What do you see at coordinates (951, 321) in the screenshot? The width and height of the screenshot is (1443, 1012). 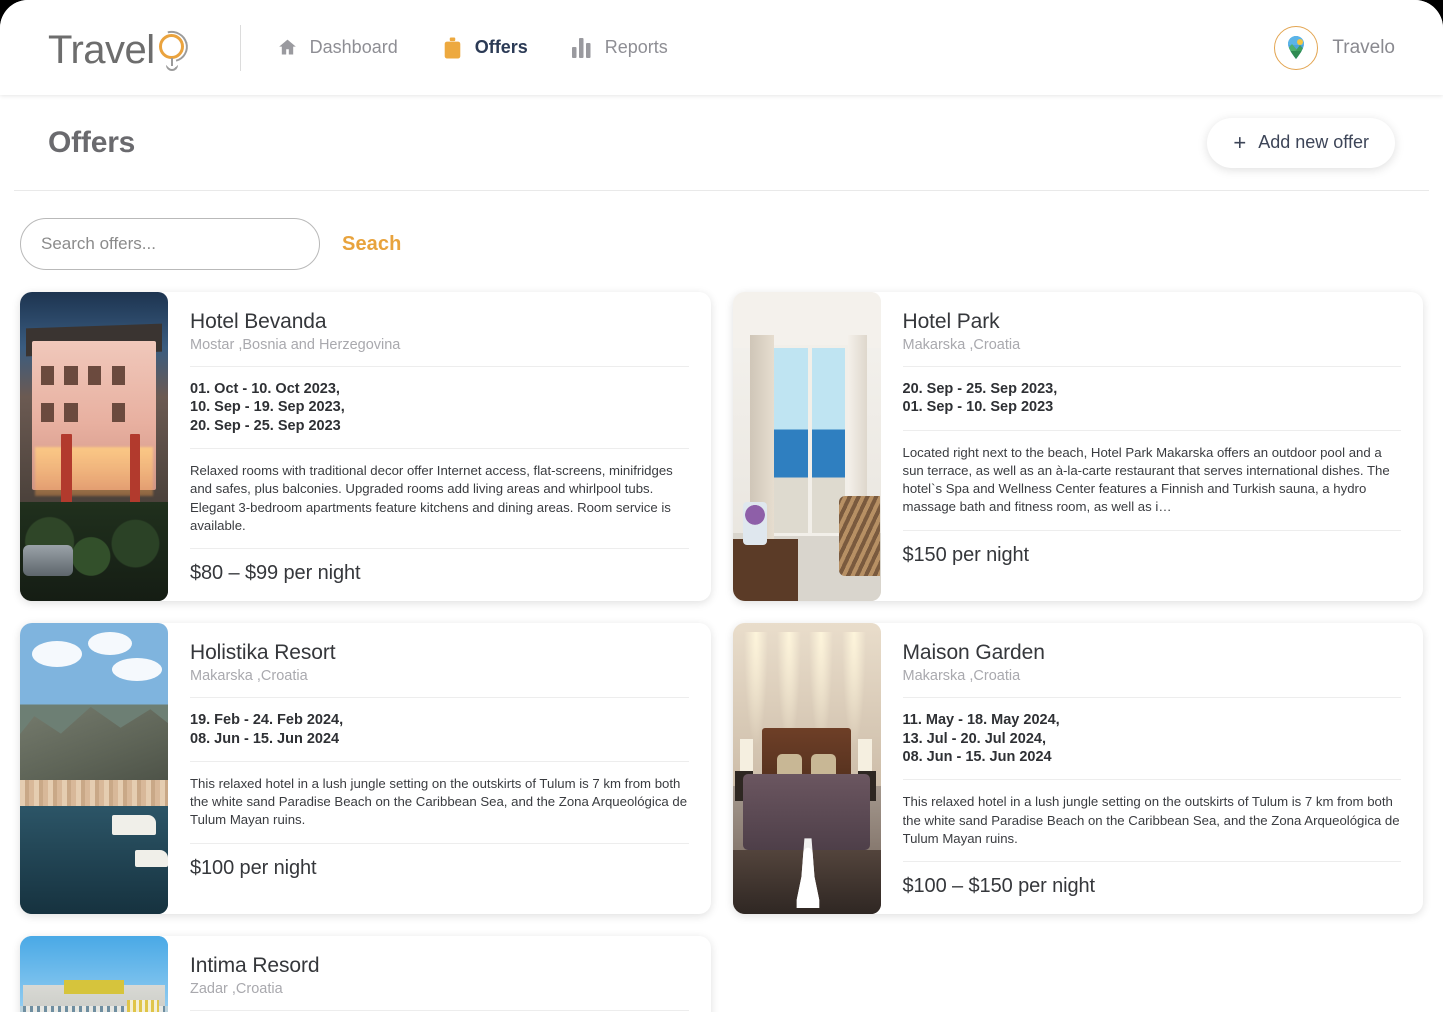 I see `offer-name: Hotel Park` at bounding box center [951, 321].